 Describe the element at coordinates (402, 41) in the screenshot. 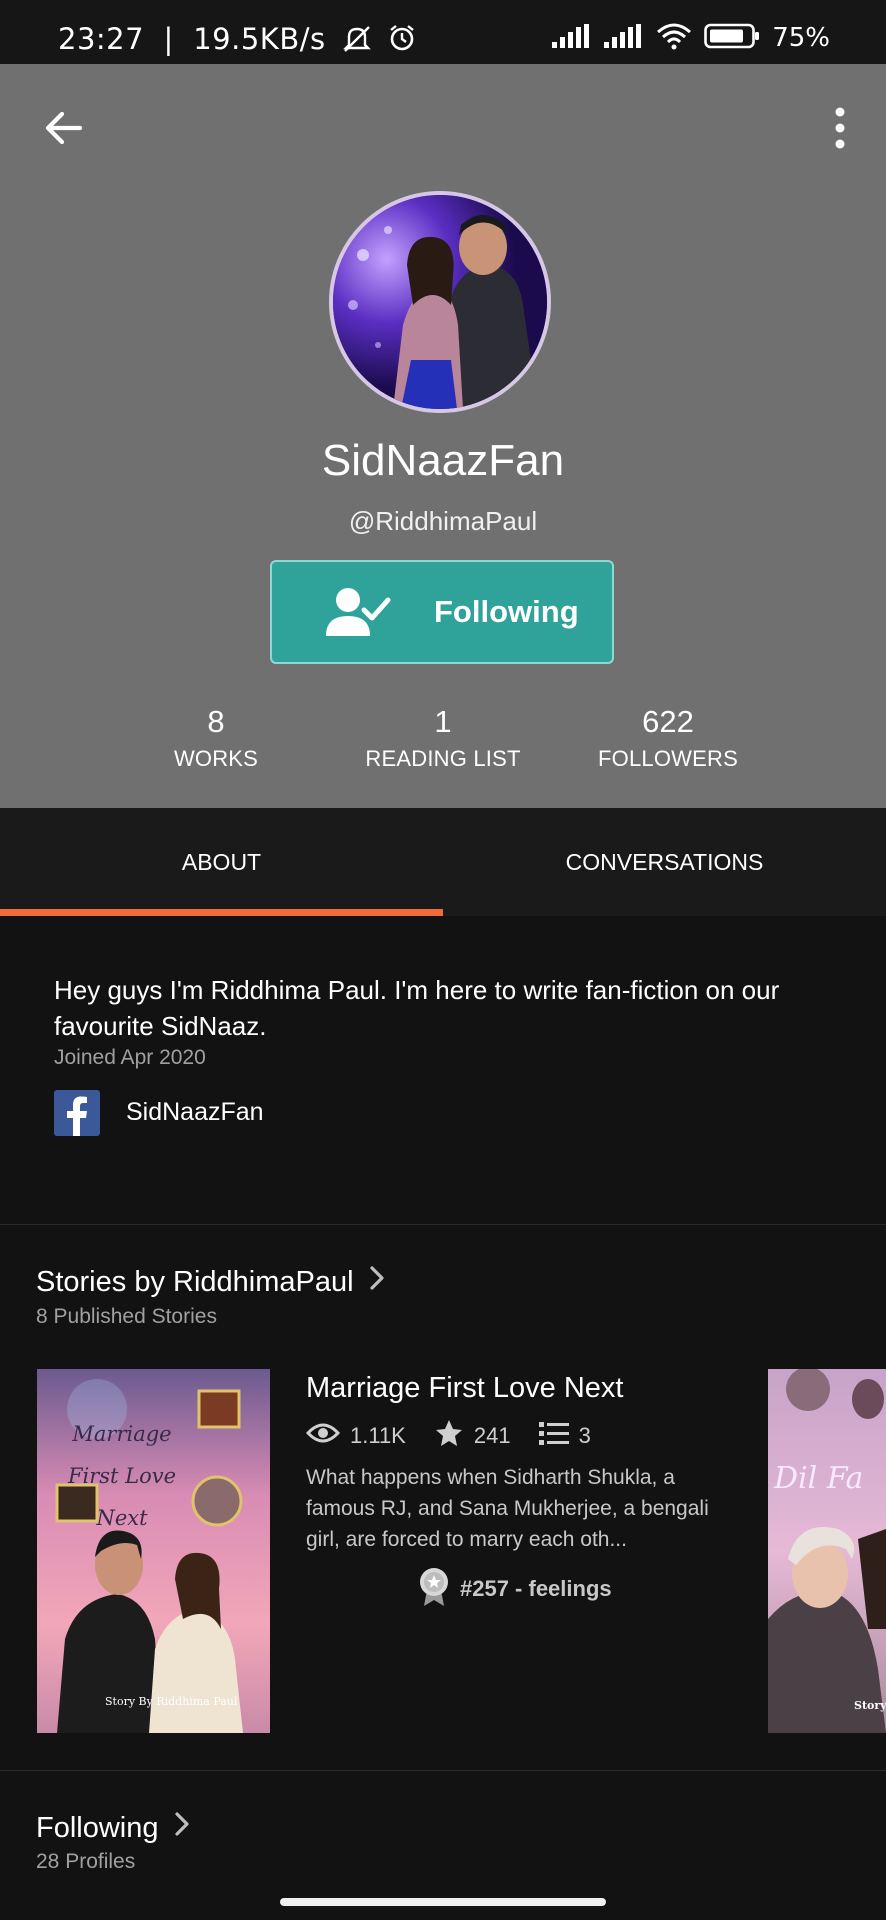

I see `alarm-icon` at that location.